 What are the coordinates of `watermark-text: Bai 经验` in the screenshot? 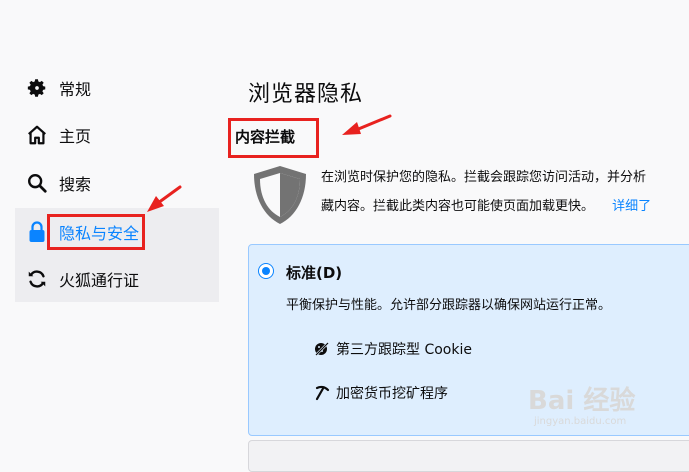 It's located at (582, 401).